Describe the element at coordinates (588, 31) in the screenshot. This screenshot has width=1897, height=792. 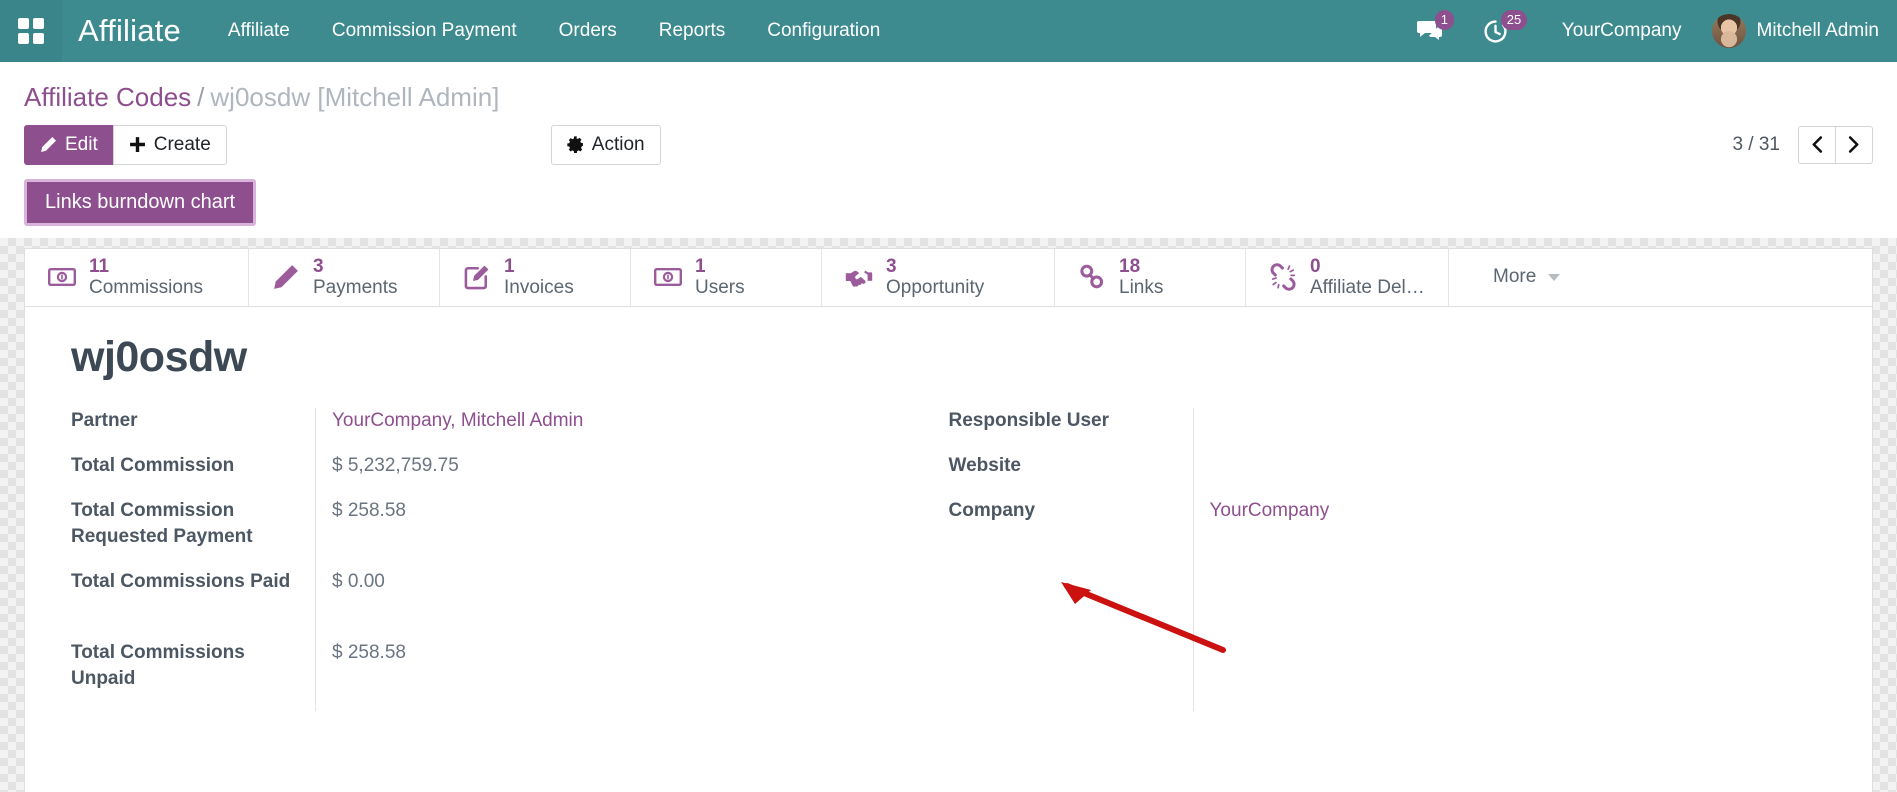
I see `menu-item-orders: Orders` at that location.